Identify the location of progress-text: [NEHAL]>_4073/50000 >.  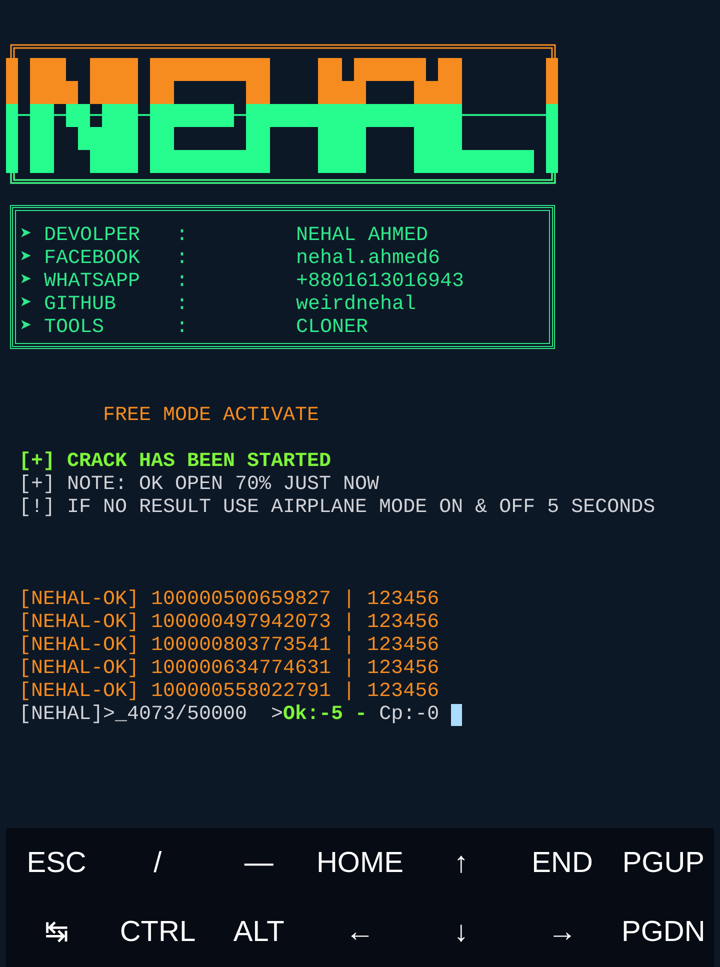
(151, 714).